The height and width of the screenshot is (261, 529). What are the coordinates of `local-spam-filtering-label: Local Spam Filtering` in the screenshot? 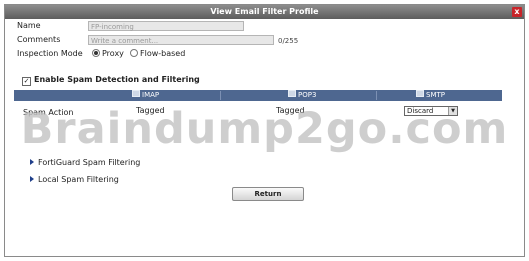 It's located at (78, 179).